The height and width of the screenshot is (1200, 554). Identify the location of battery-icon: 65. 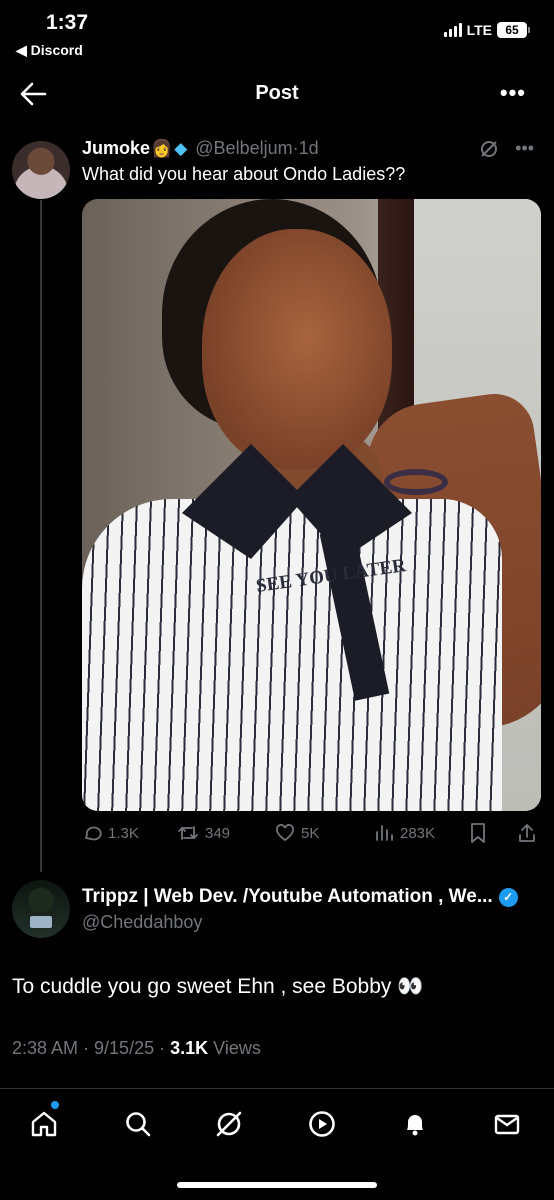
(513, 30).